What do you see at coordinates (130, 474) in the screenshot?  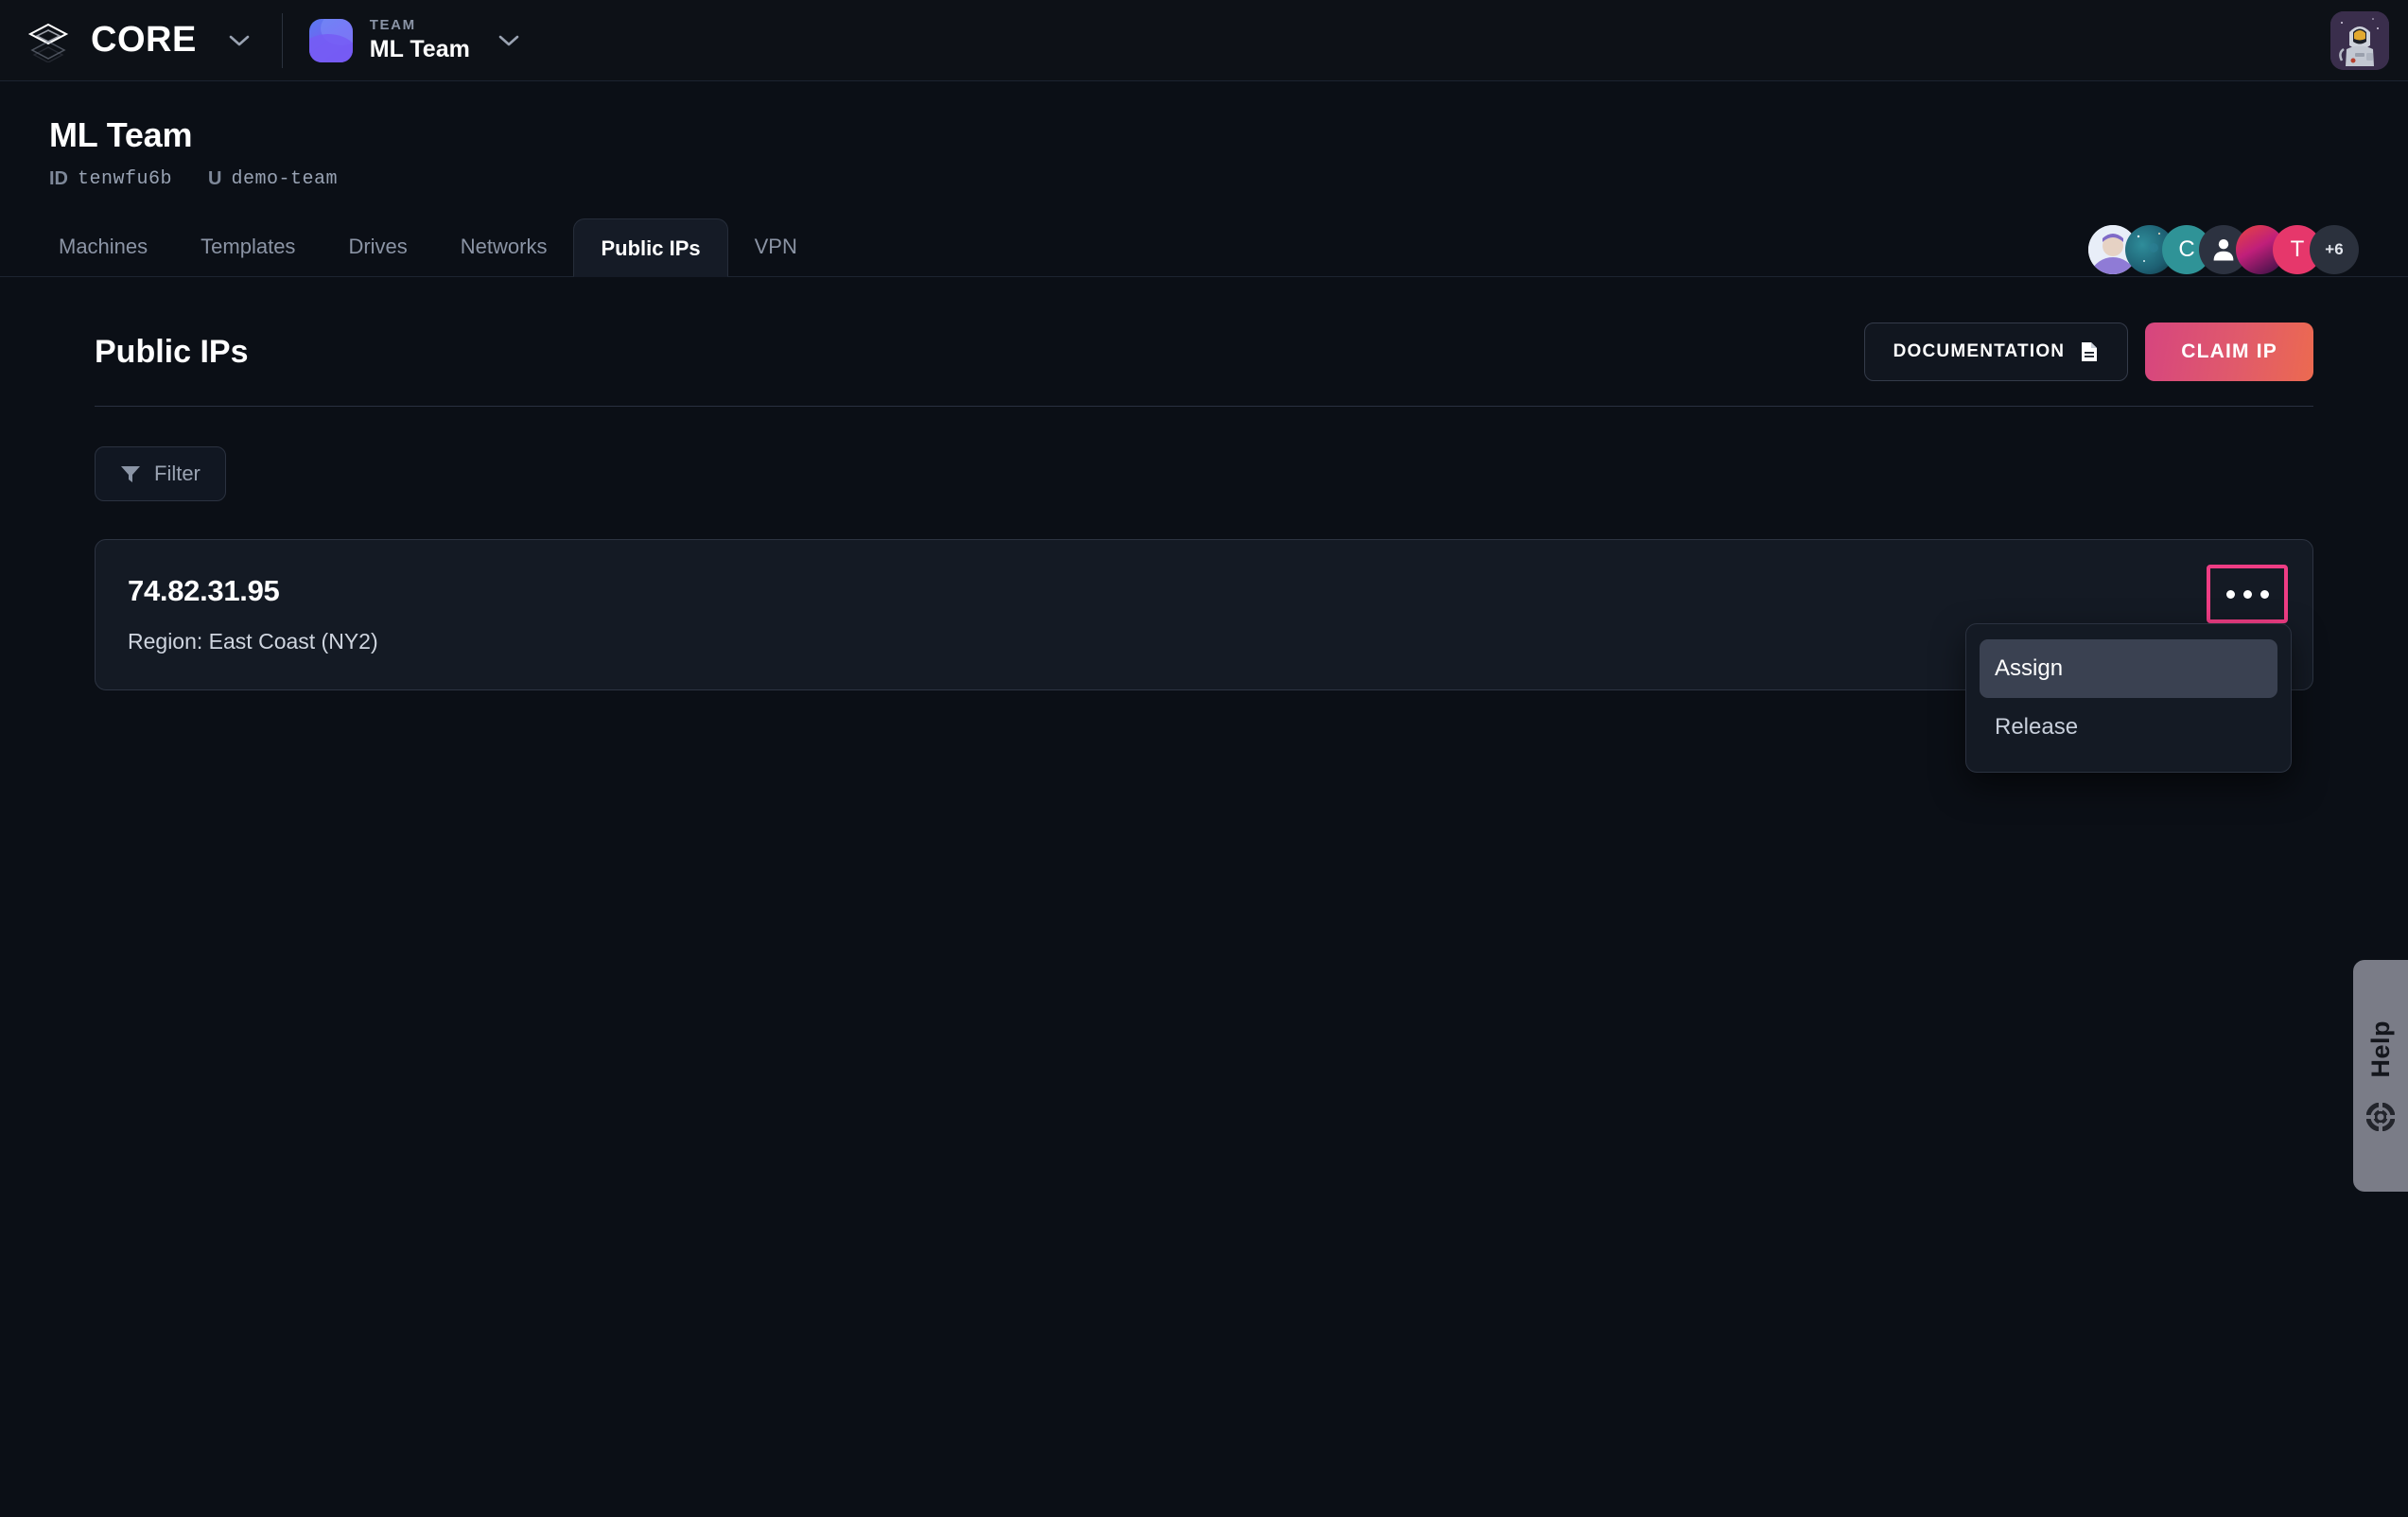 I see `funnel-icon` at bounding box center [130, 474].